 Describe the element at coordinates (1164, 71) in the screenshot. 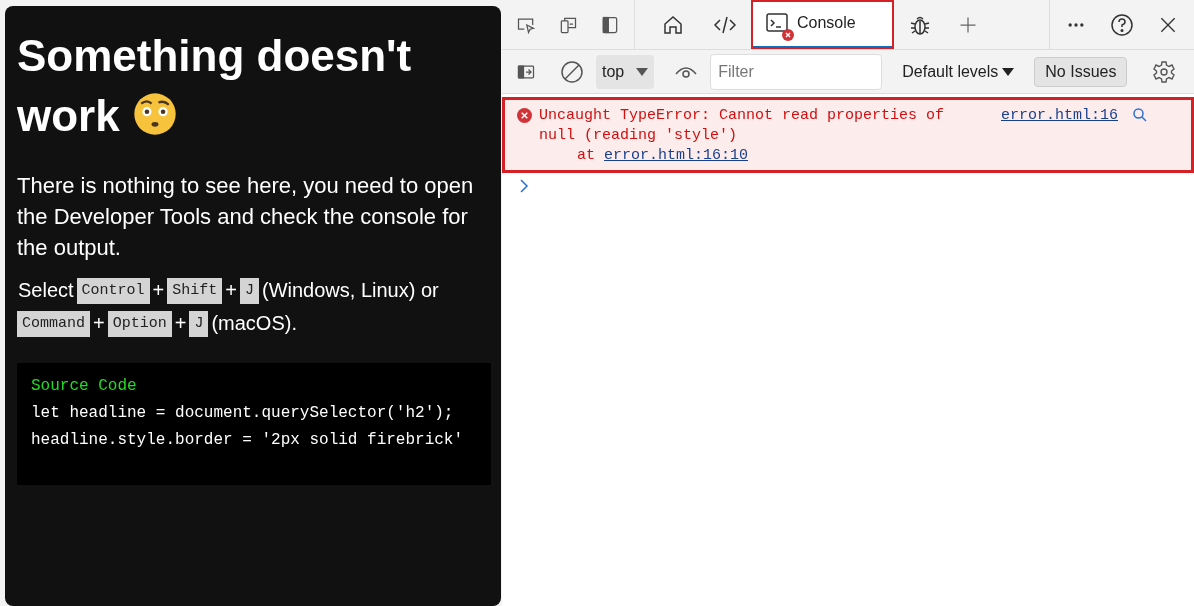

I see `settings-icon` at that location.